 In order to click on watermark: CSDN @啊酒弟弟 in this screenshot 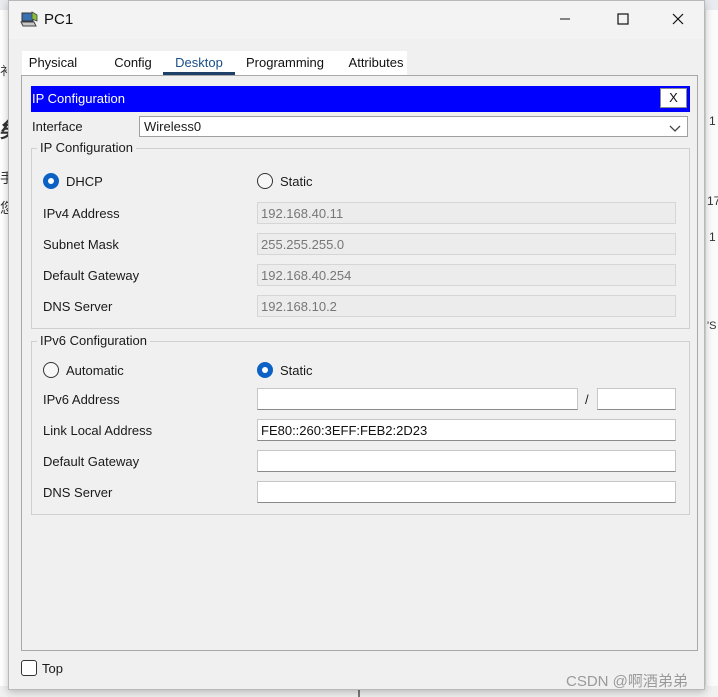, I will do `click(627, 681)`.